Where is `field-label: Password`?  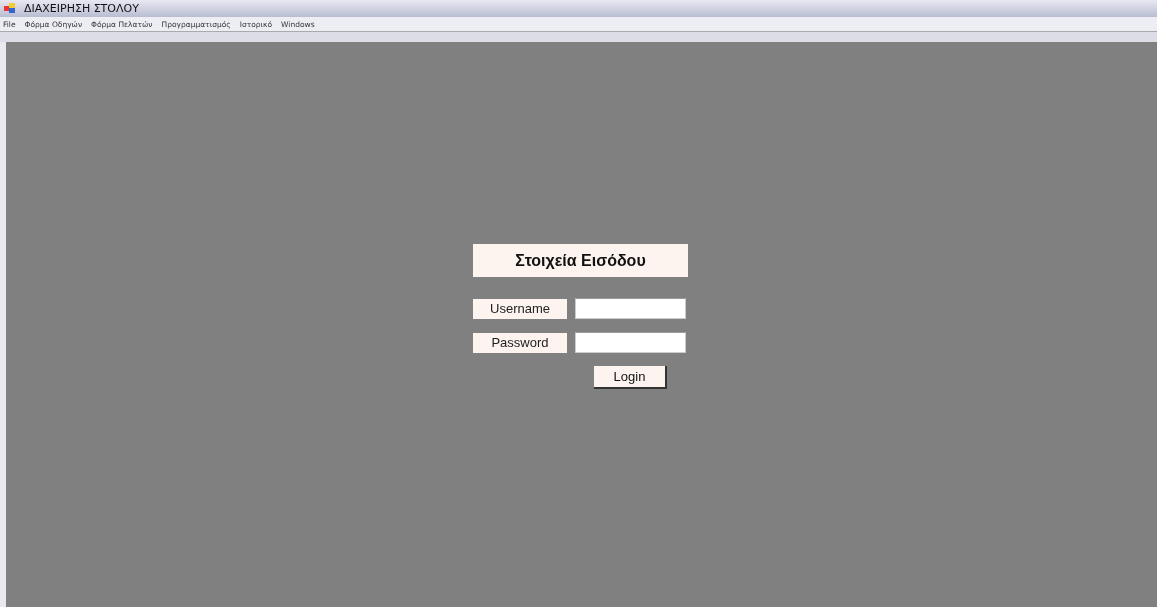
field-label: Password is located at coordinates (520, 342).